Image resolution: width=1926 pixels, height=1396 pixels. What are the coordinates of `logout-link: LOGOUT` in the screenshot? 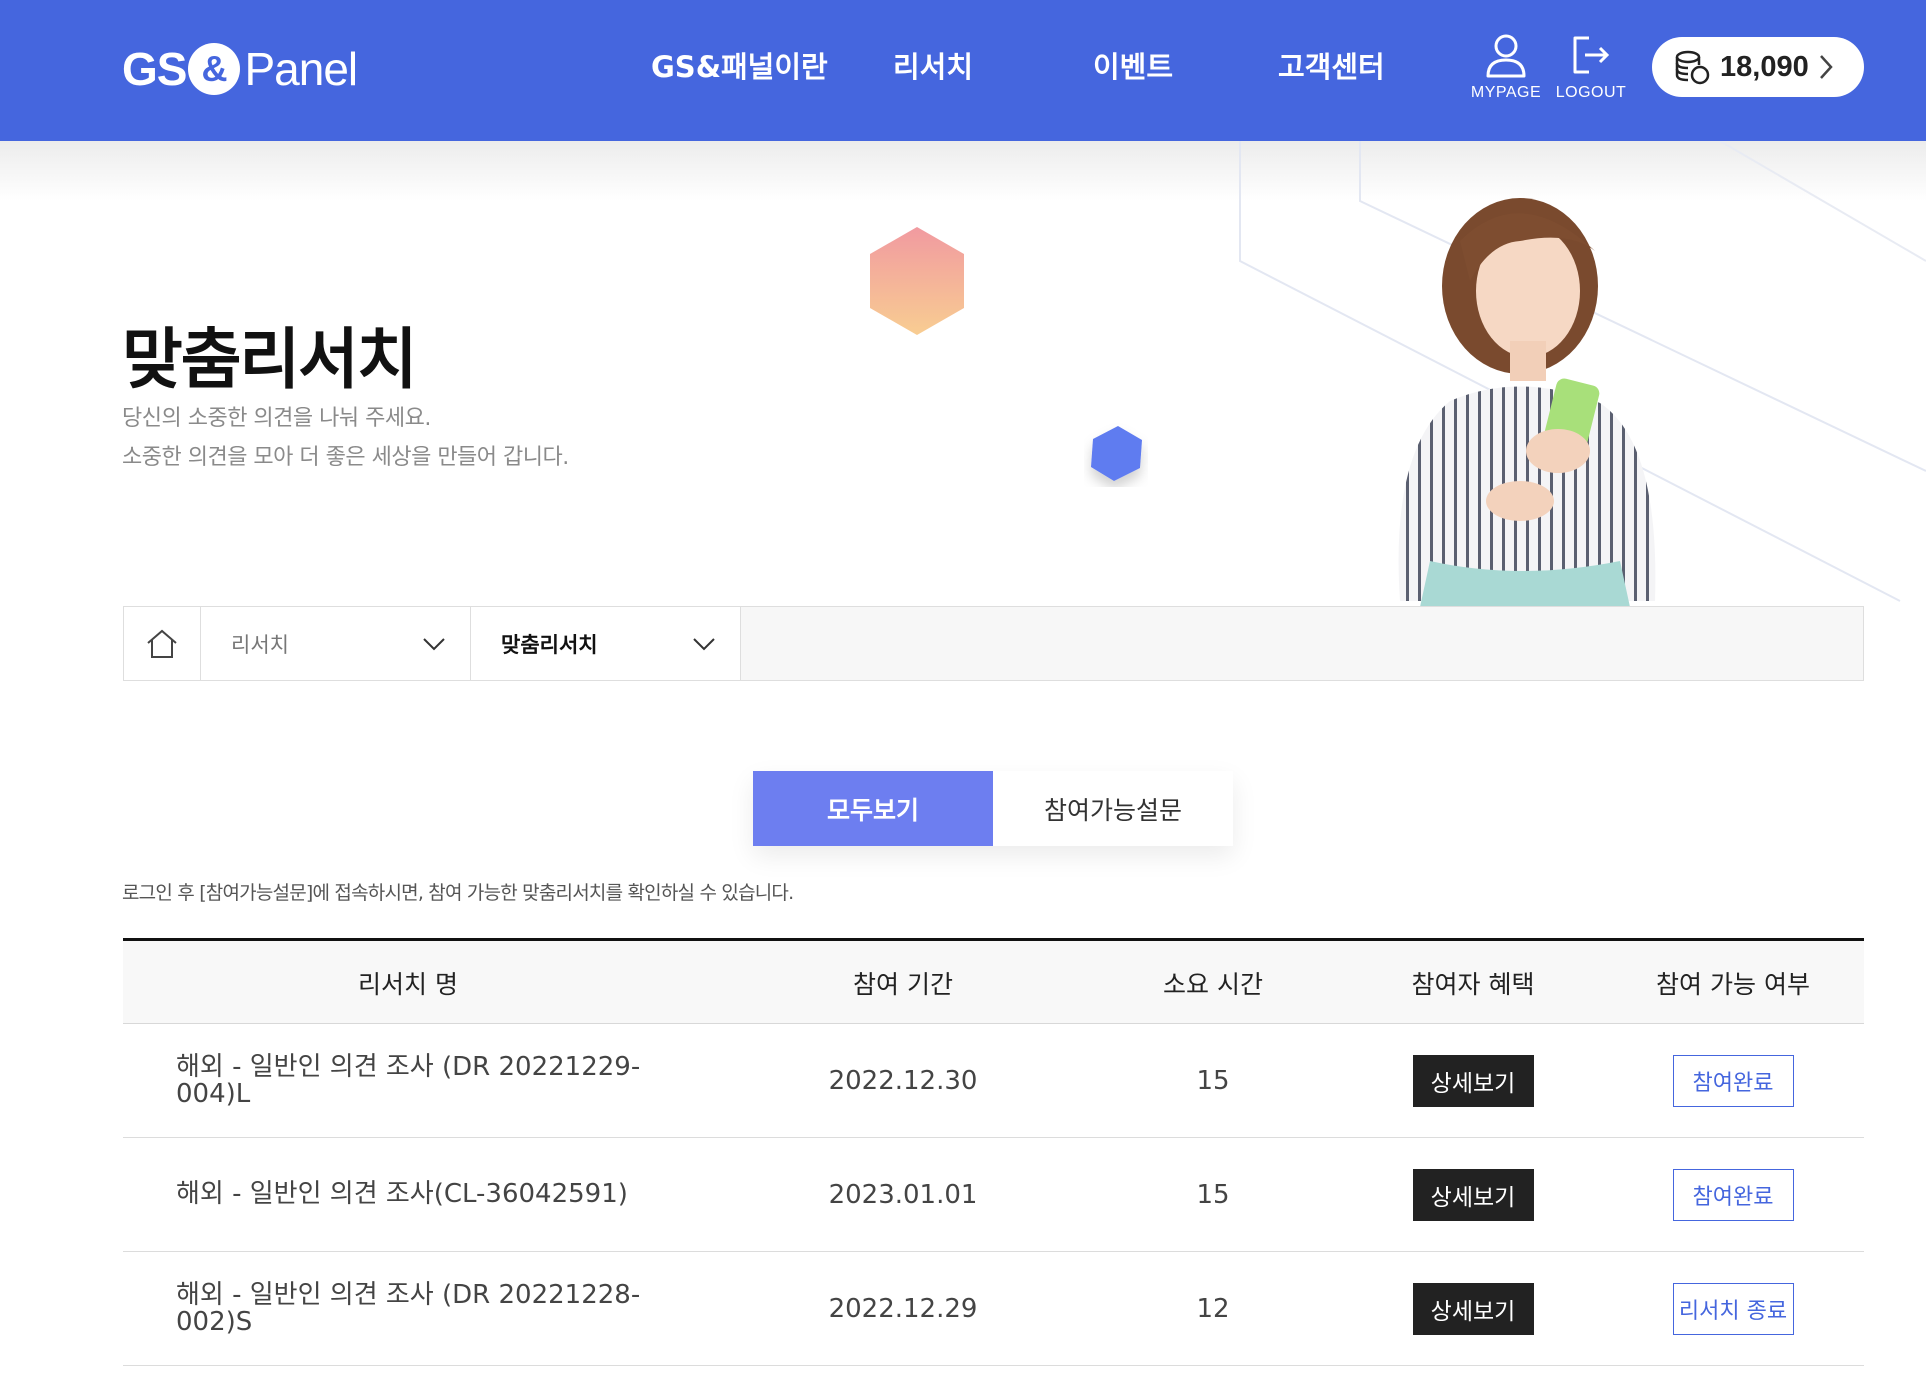 It's located at (1591, 67).